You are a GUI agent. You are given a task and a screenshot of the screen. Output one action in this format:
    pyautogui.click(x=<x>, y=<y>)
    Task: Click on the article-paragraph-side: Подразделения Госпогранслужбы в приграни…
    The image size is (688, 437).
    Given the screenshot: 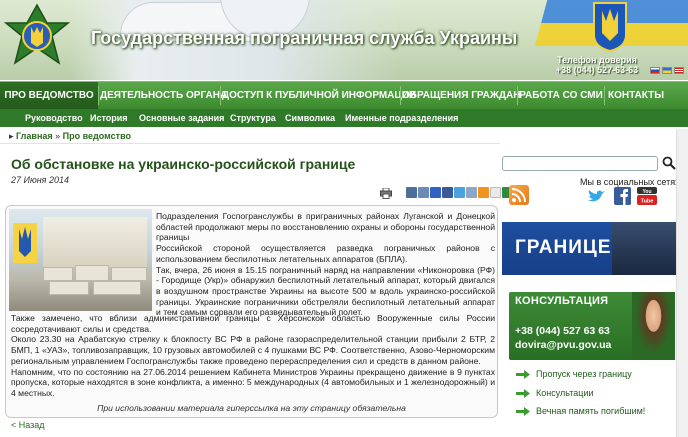 What is the action you would take?
    pyautogui.click(x=325, y=264)
    